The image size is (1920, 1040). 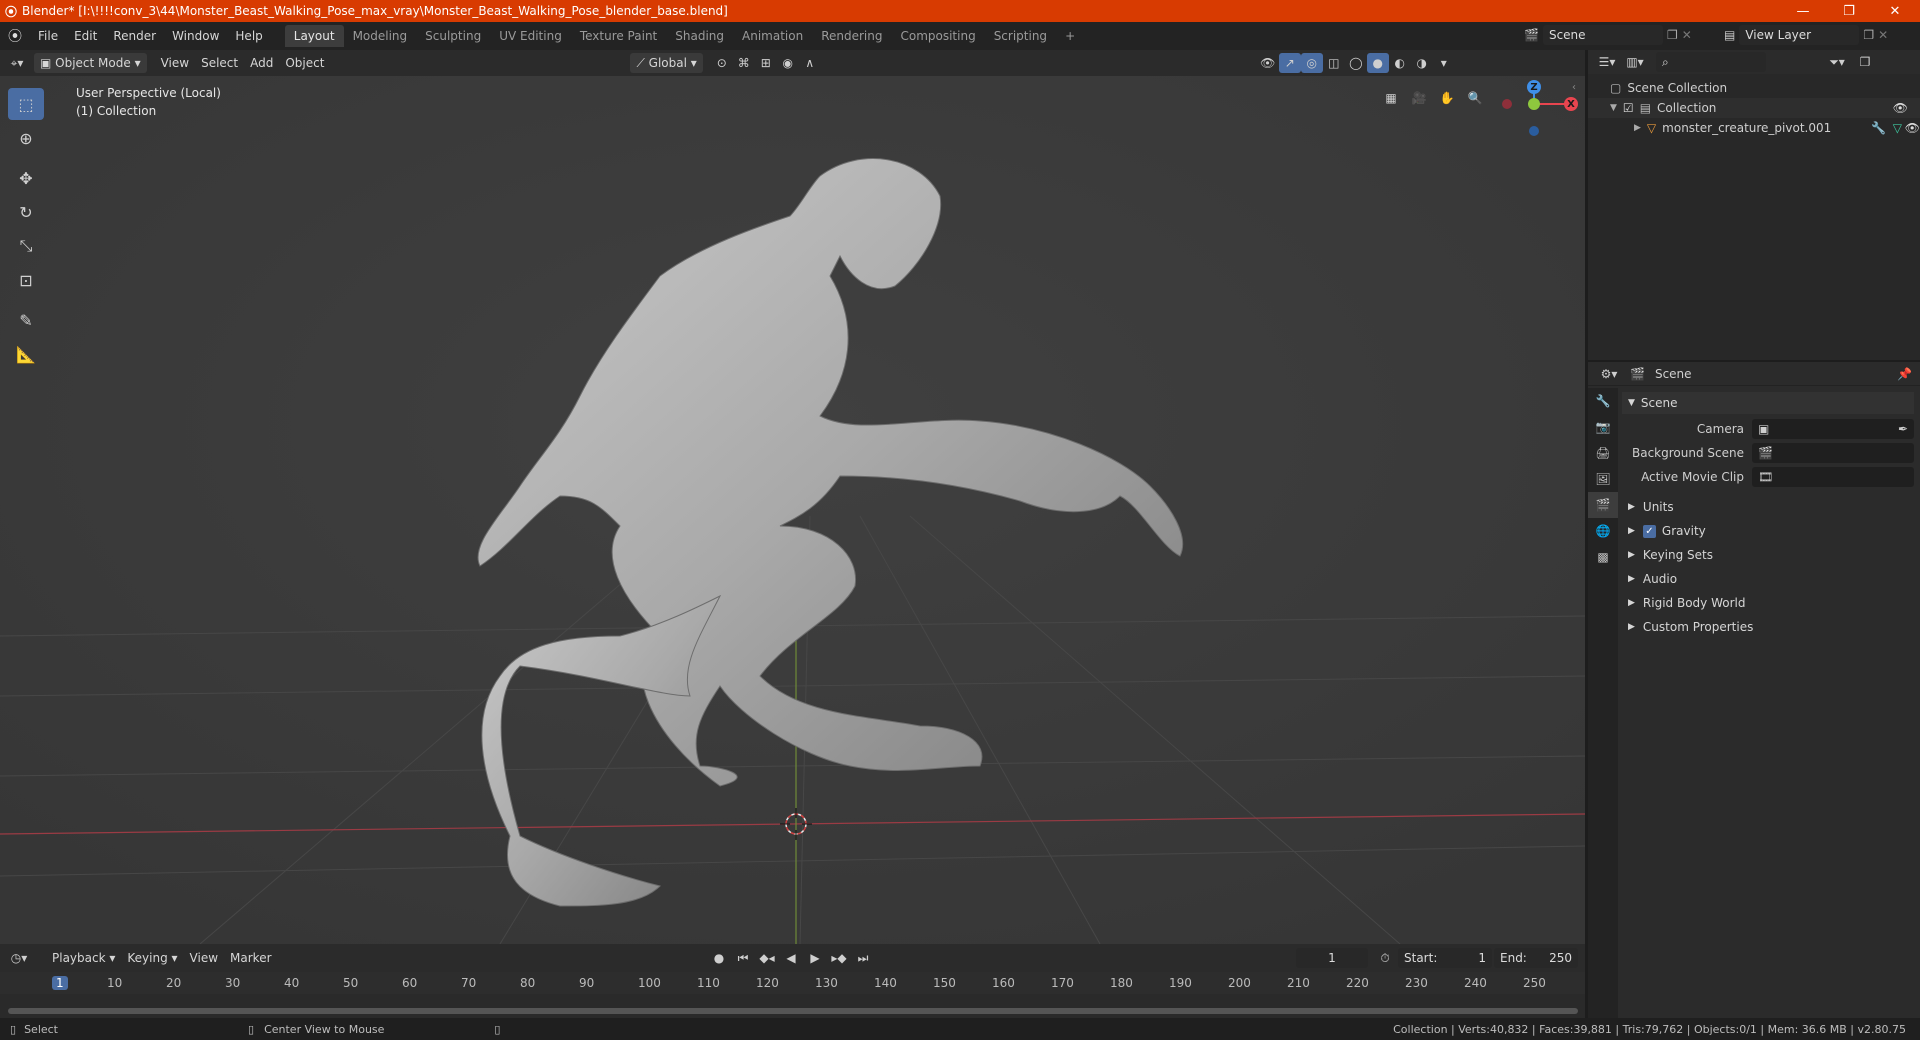 I want to click on outliner-row-collection: ▼ ☑ ▤ Collection 👁, so click(x=1754, y=108).